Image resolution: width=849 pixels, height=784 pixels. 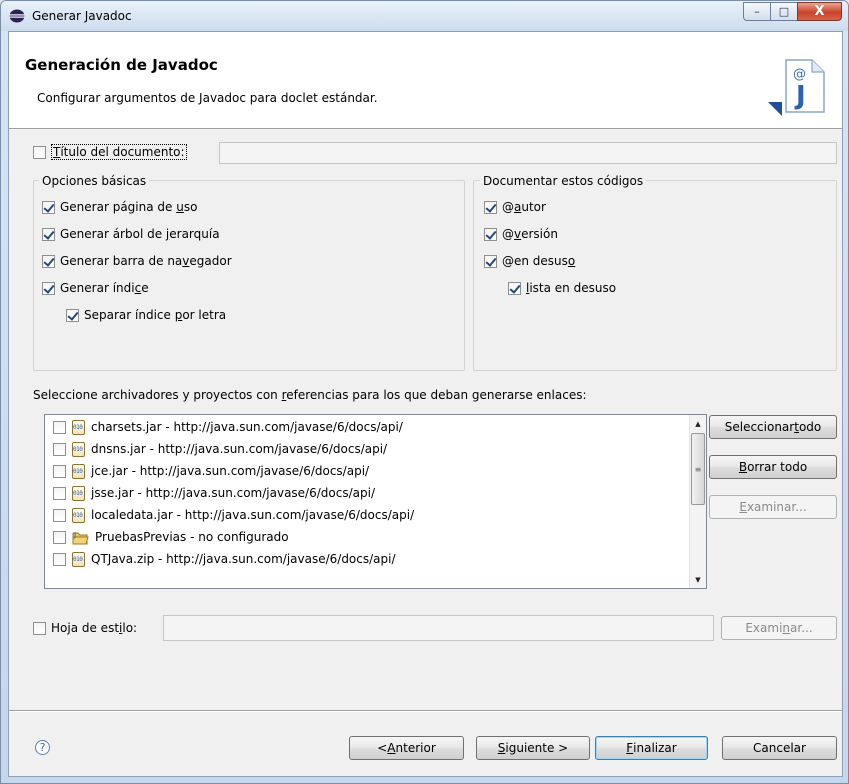 I want to click on scroll-down-icon: ▼, so click(x=698, y=579).